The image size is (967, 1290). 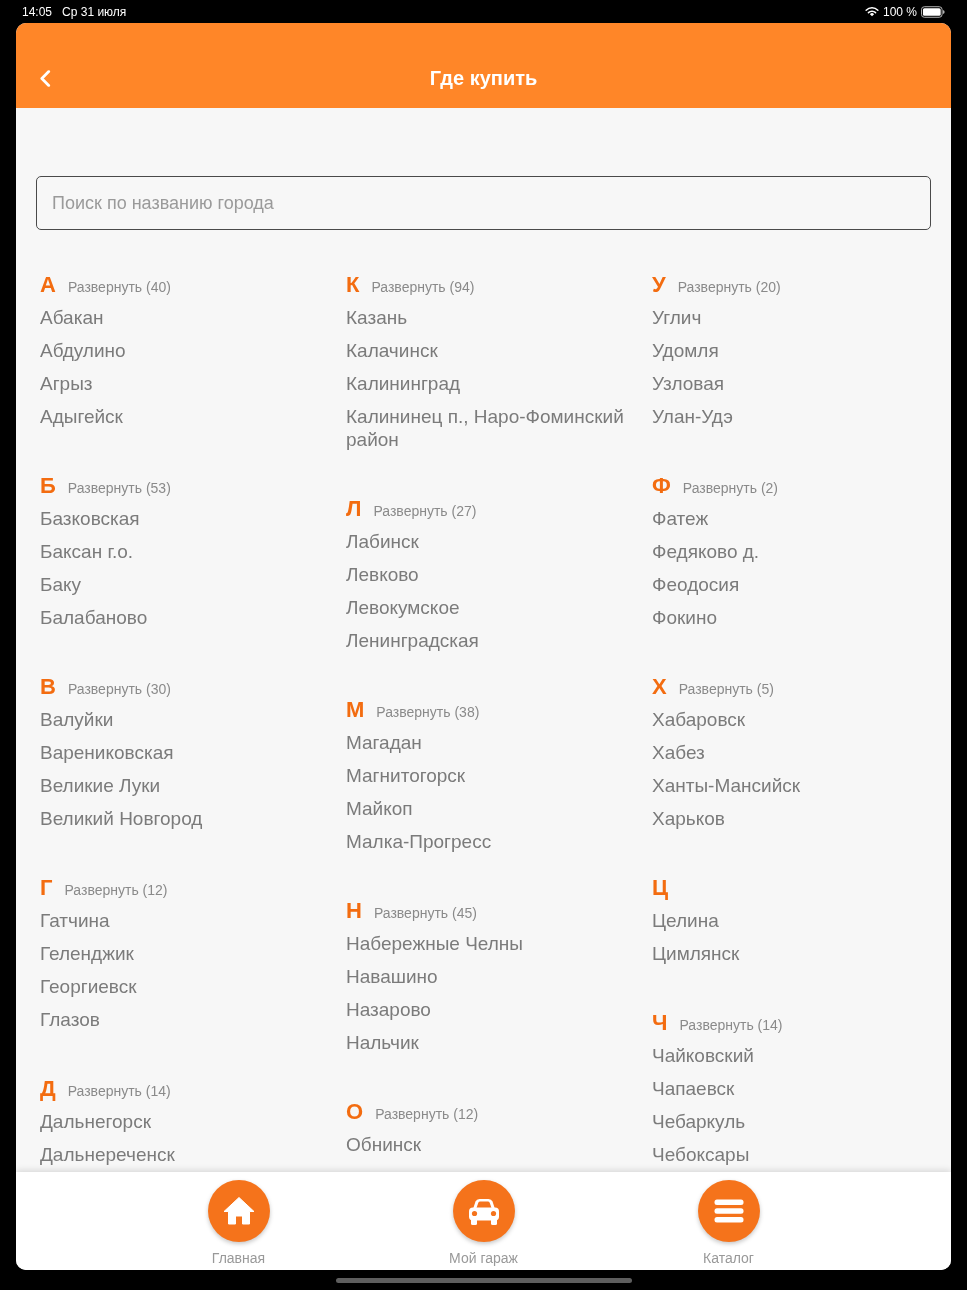 I want to click on city-item: Агрыз, so click(x=188, y=383).